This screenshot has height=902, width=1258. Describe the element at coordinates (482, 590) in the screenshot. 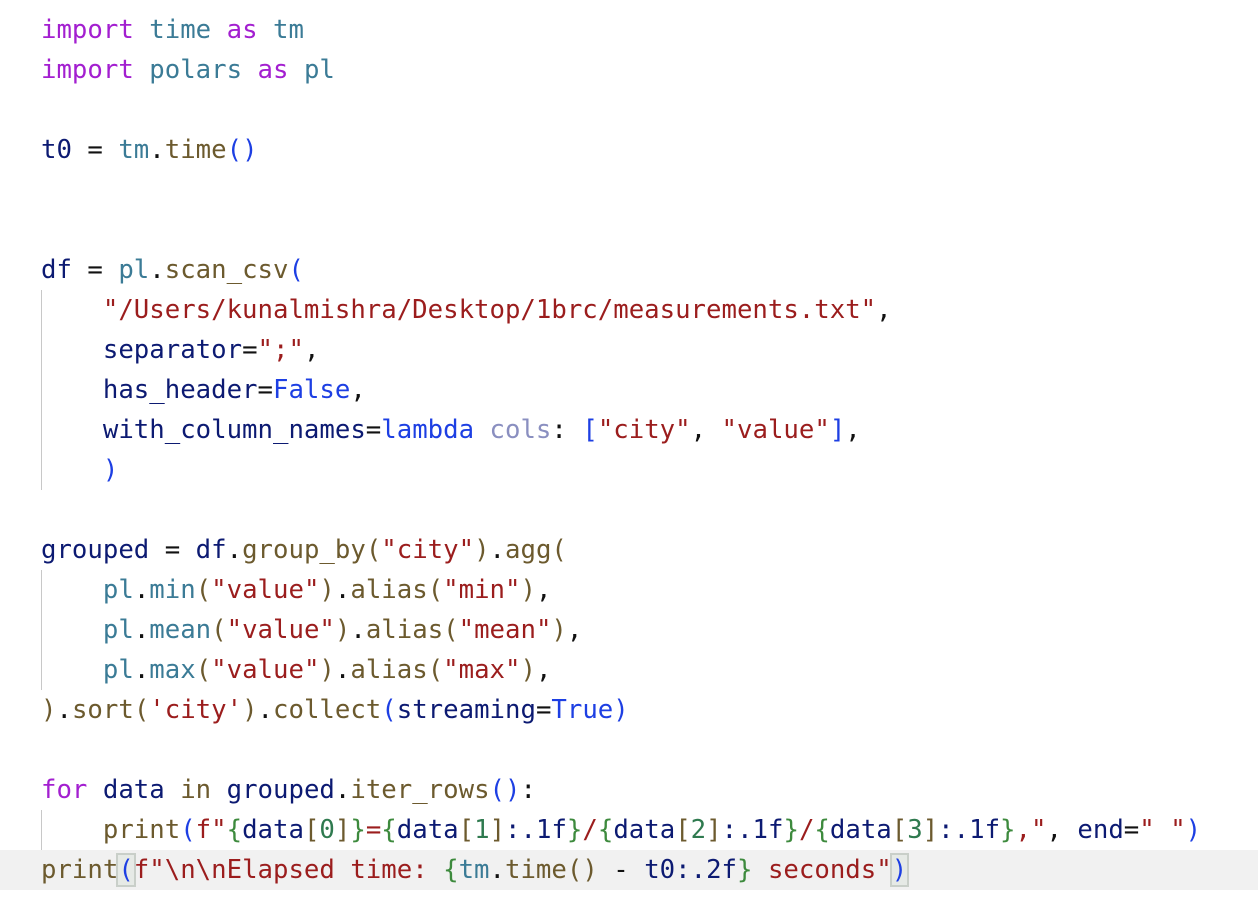

I see `code-token: "min"` at that location.